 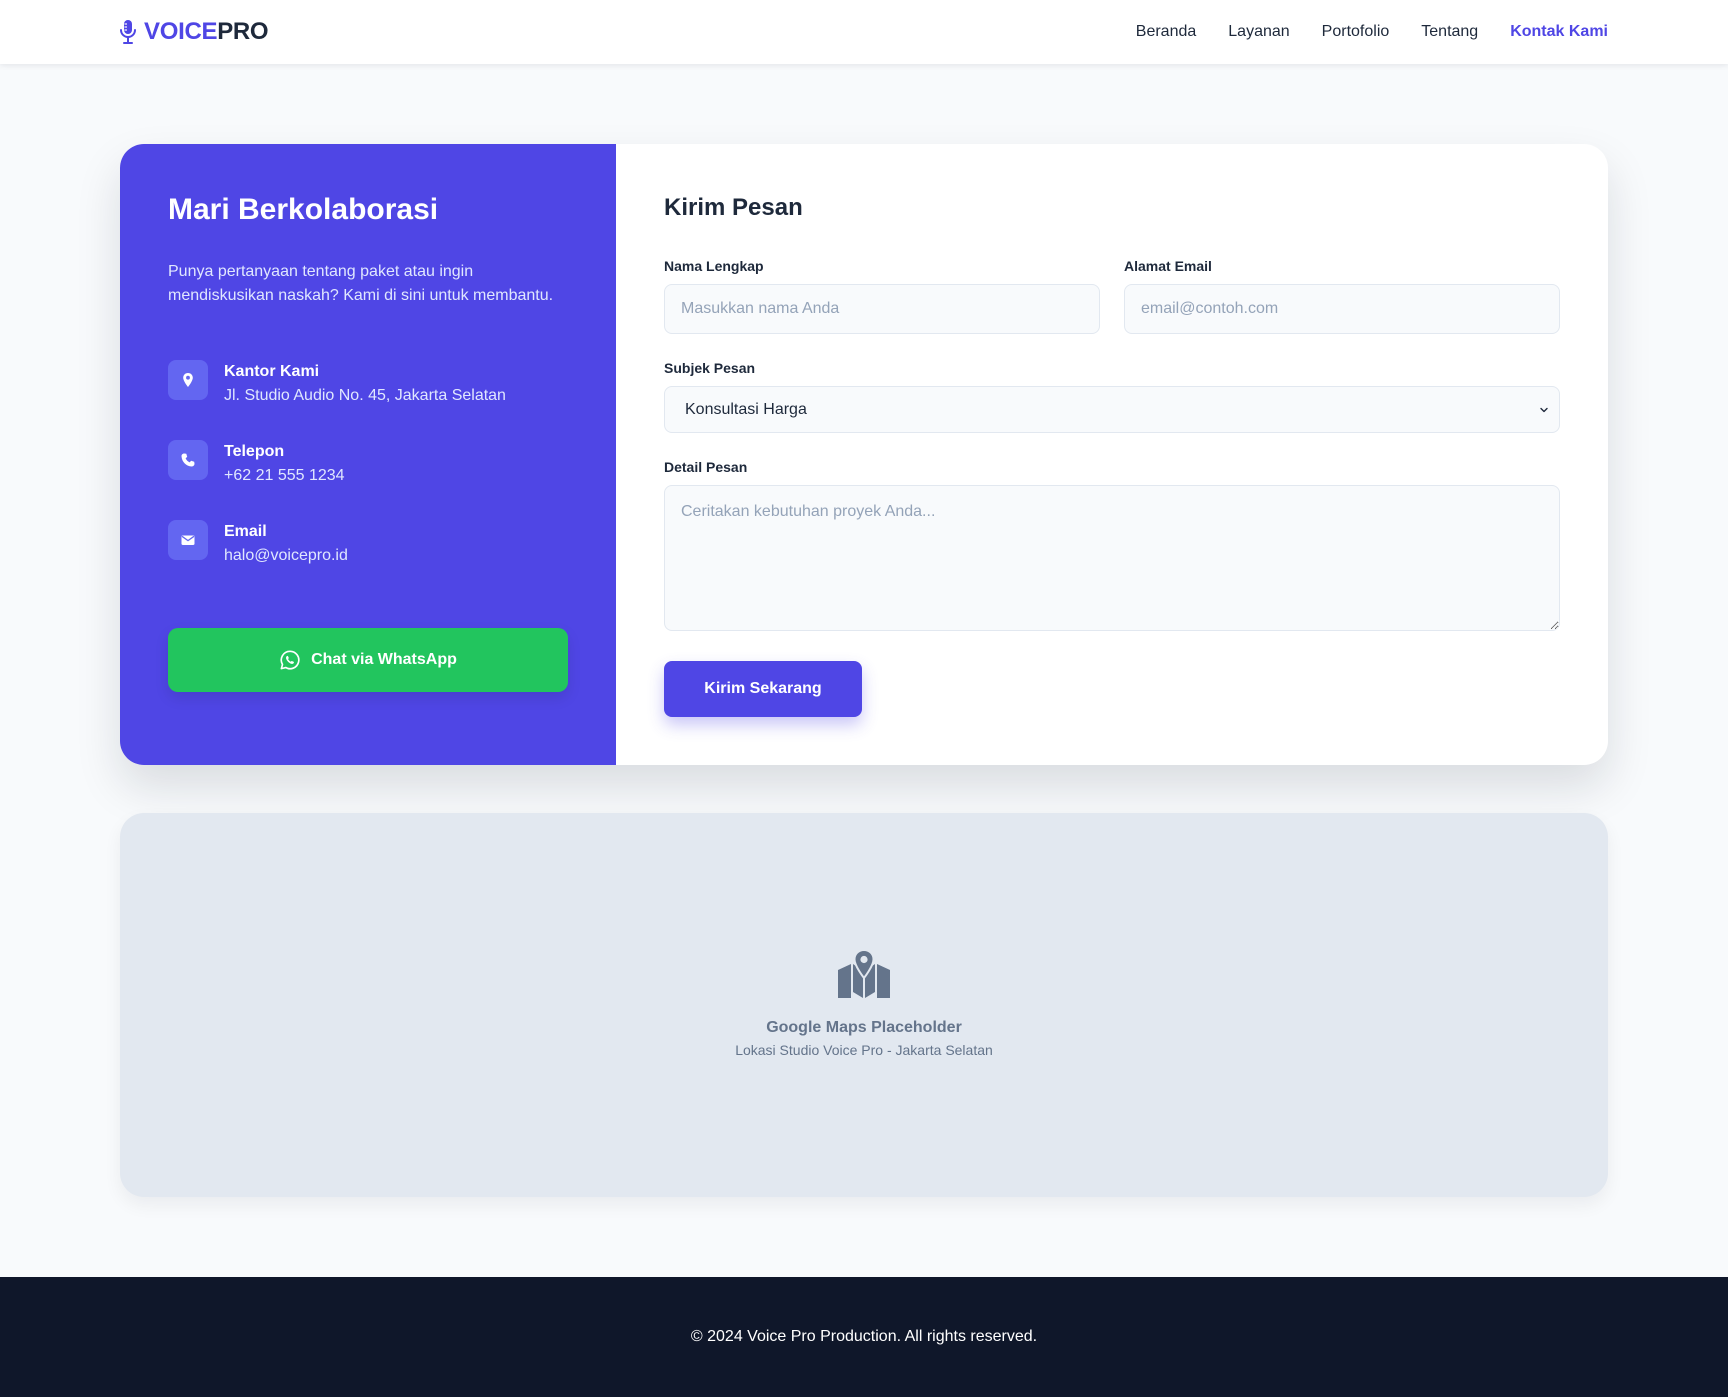 What do you see at coordinates (1449, 32) in the screenshot?
I see `nav-link-tentang: Tentang` at bounding box center [1449, 32].